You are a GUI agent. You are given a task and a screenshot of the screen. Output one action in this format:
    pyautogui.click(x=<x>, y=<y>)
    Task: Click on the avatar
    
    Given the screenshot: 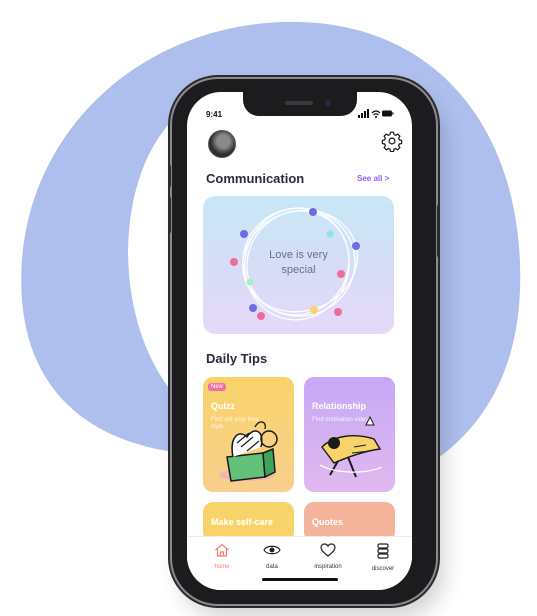 What is the action you would take?
    pyautogui.click(x=222, y=144)
    